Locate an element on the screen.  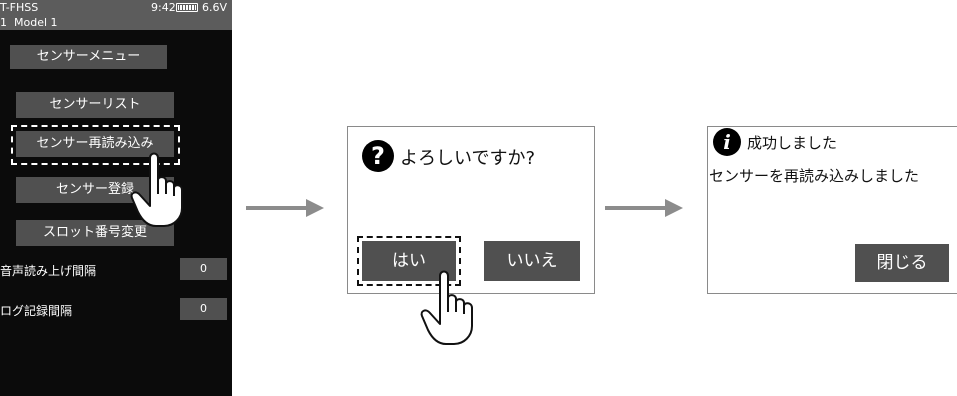
voice-interval-label: 音声読み上げ間隔 is located at coordinates (48, 271).